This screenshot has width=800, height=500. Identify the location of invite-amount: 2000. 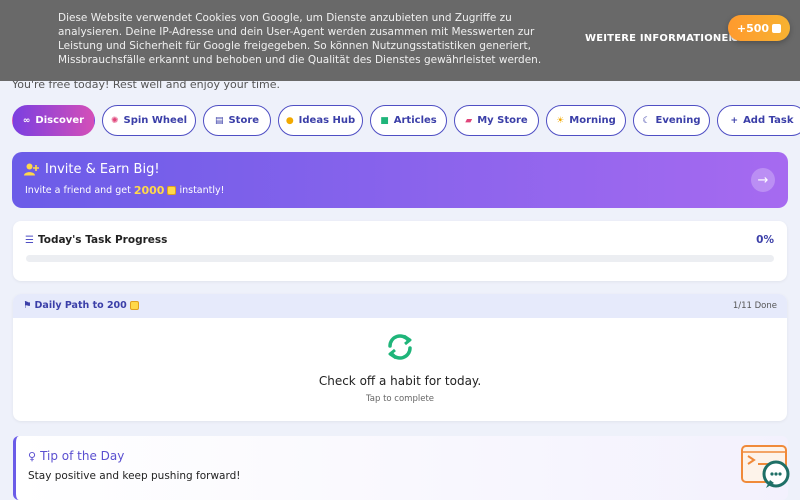
(149, 190).